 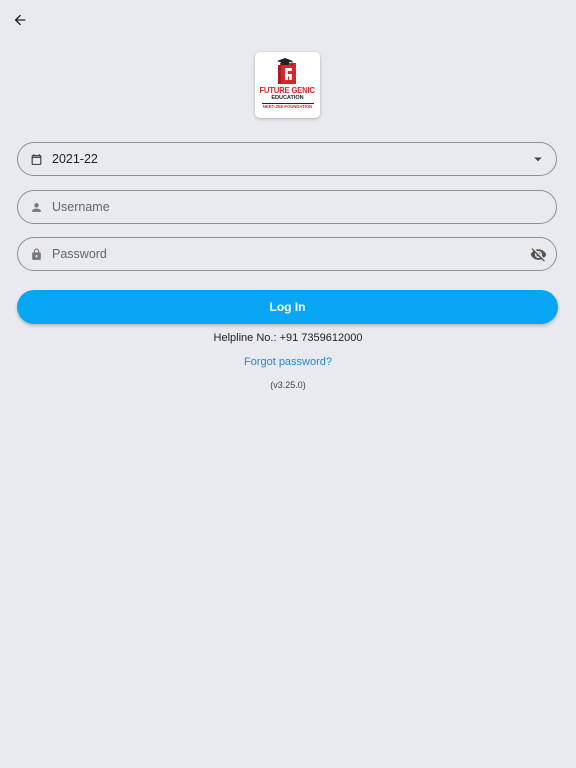 I want to click on helpline-text: Helpline No.: +91 7359612000, so click(x=288, y=338).